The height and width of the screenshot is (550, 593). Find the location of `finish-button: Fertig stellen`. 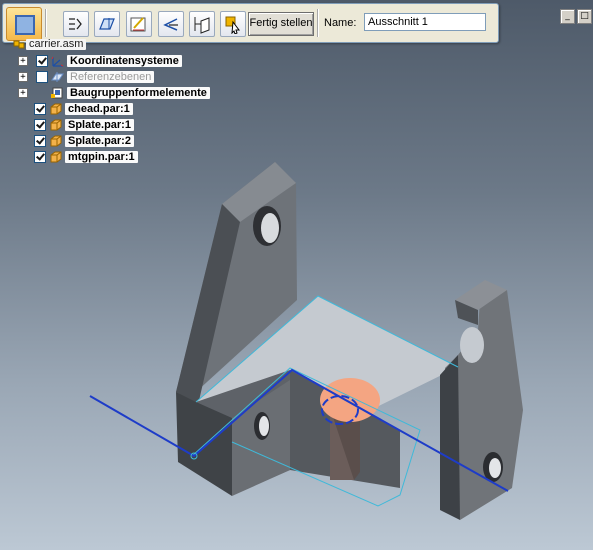

finish-button: Fertig stellen is located at coordinates (281, 24).